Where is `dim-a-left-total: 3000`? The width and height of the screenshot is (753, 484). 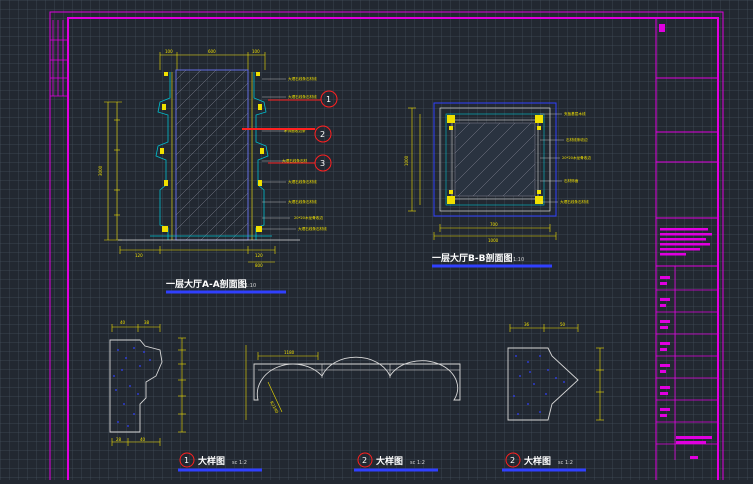 dim-a-left-total: 3000 is located at coordinates (100, 170).